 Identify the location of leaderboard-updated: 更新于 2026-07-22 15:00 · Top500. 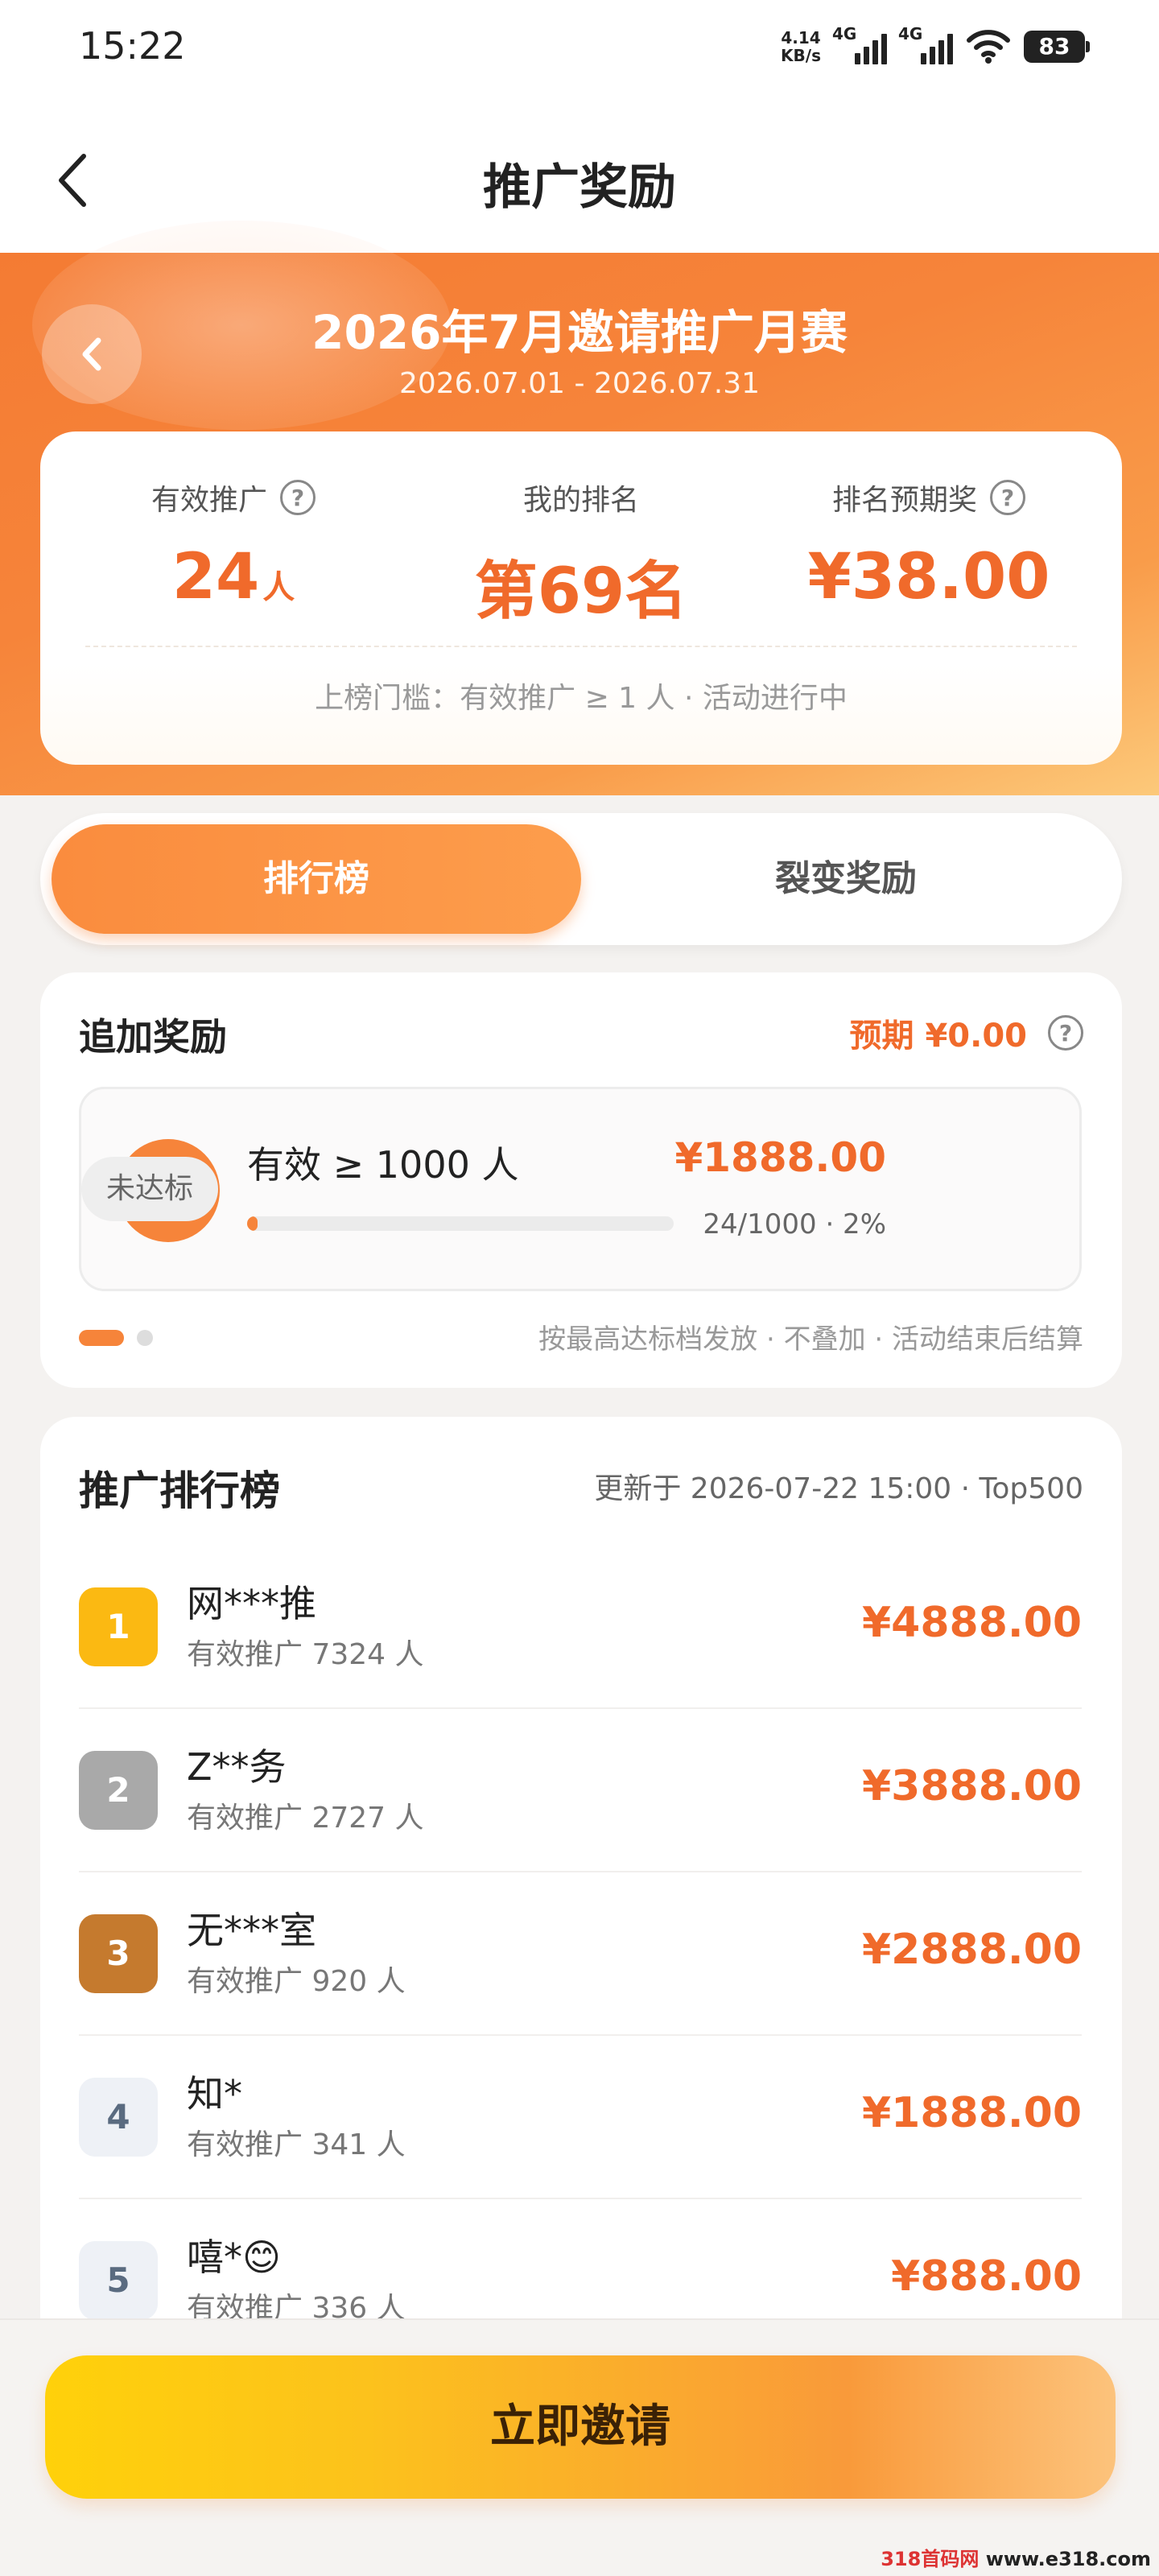
(839, 1488).